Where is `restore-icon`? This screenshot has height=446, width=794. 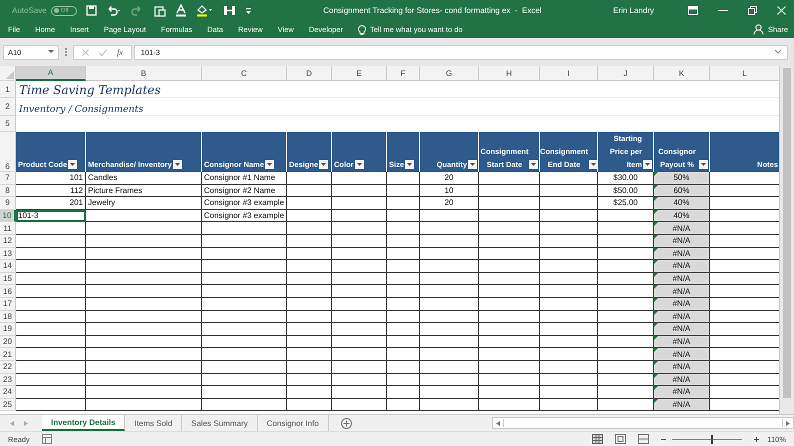
restore-icon is located at coordinates (752, 10).